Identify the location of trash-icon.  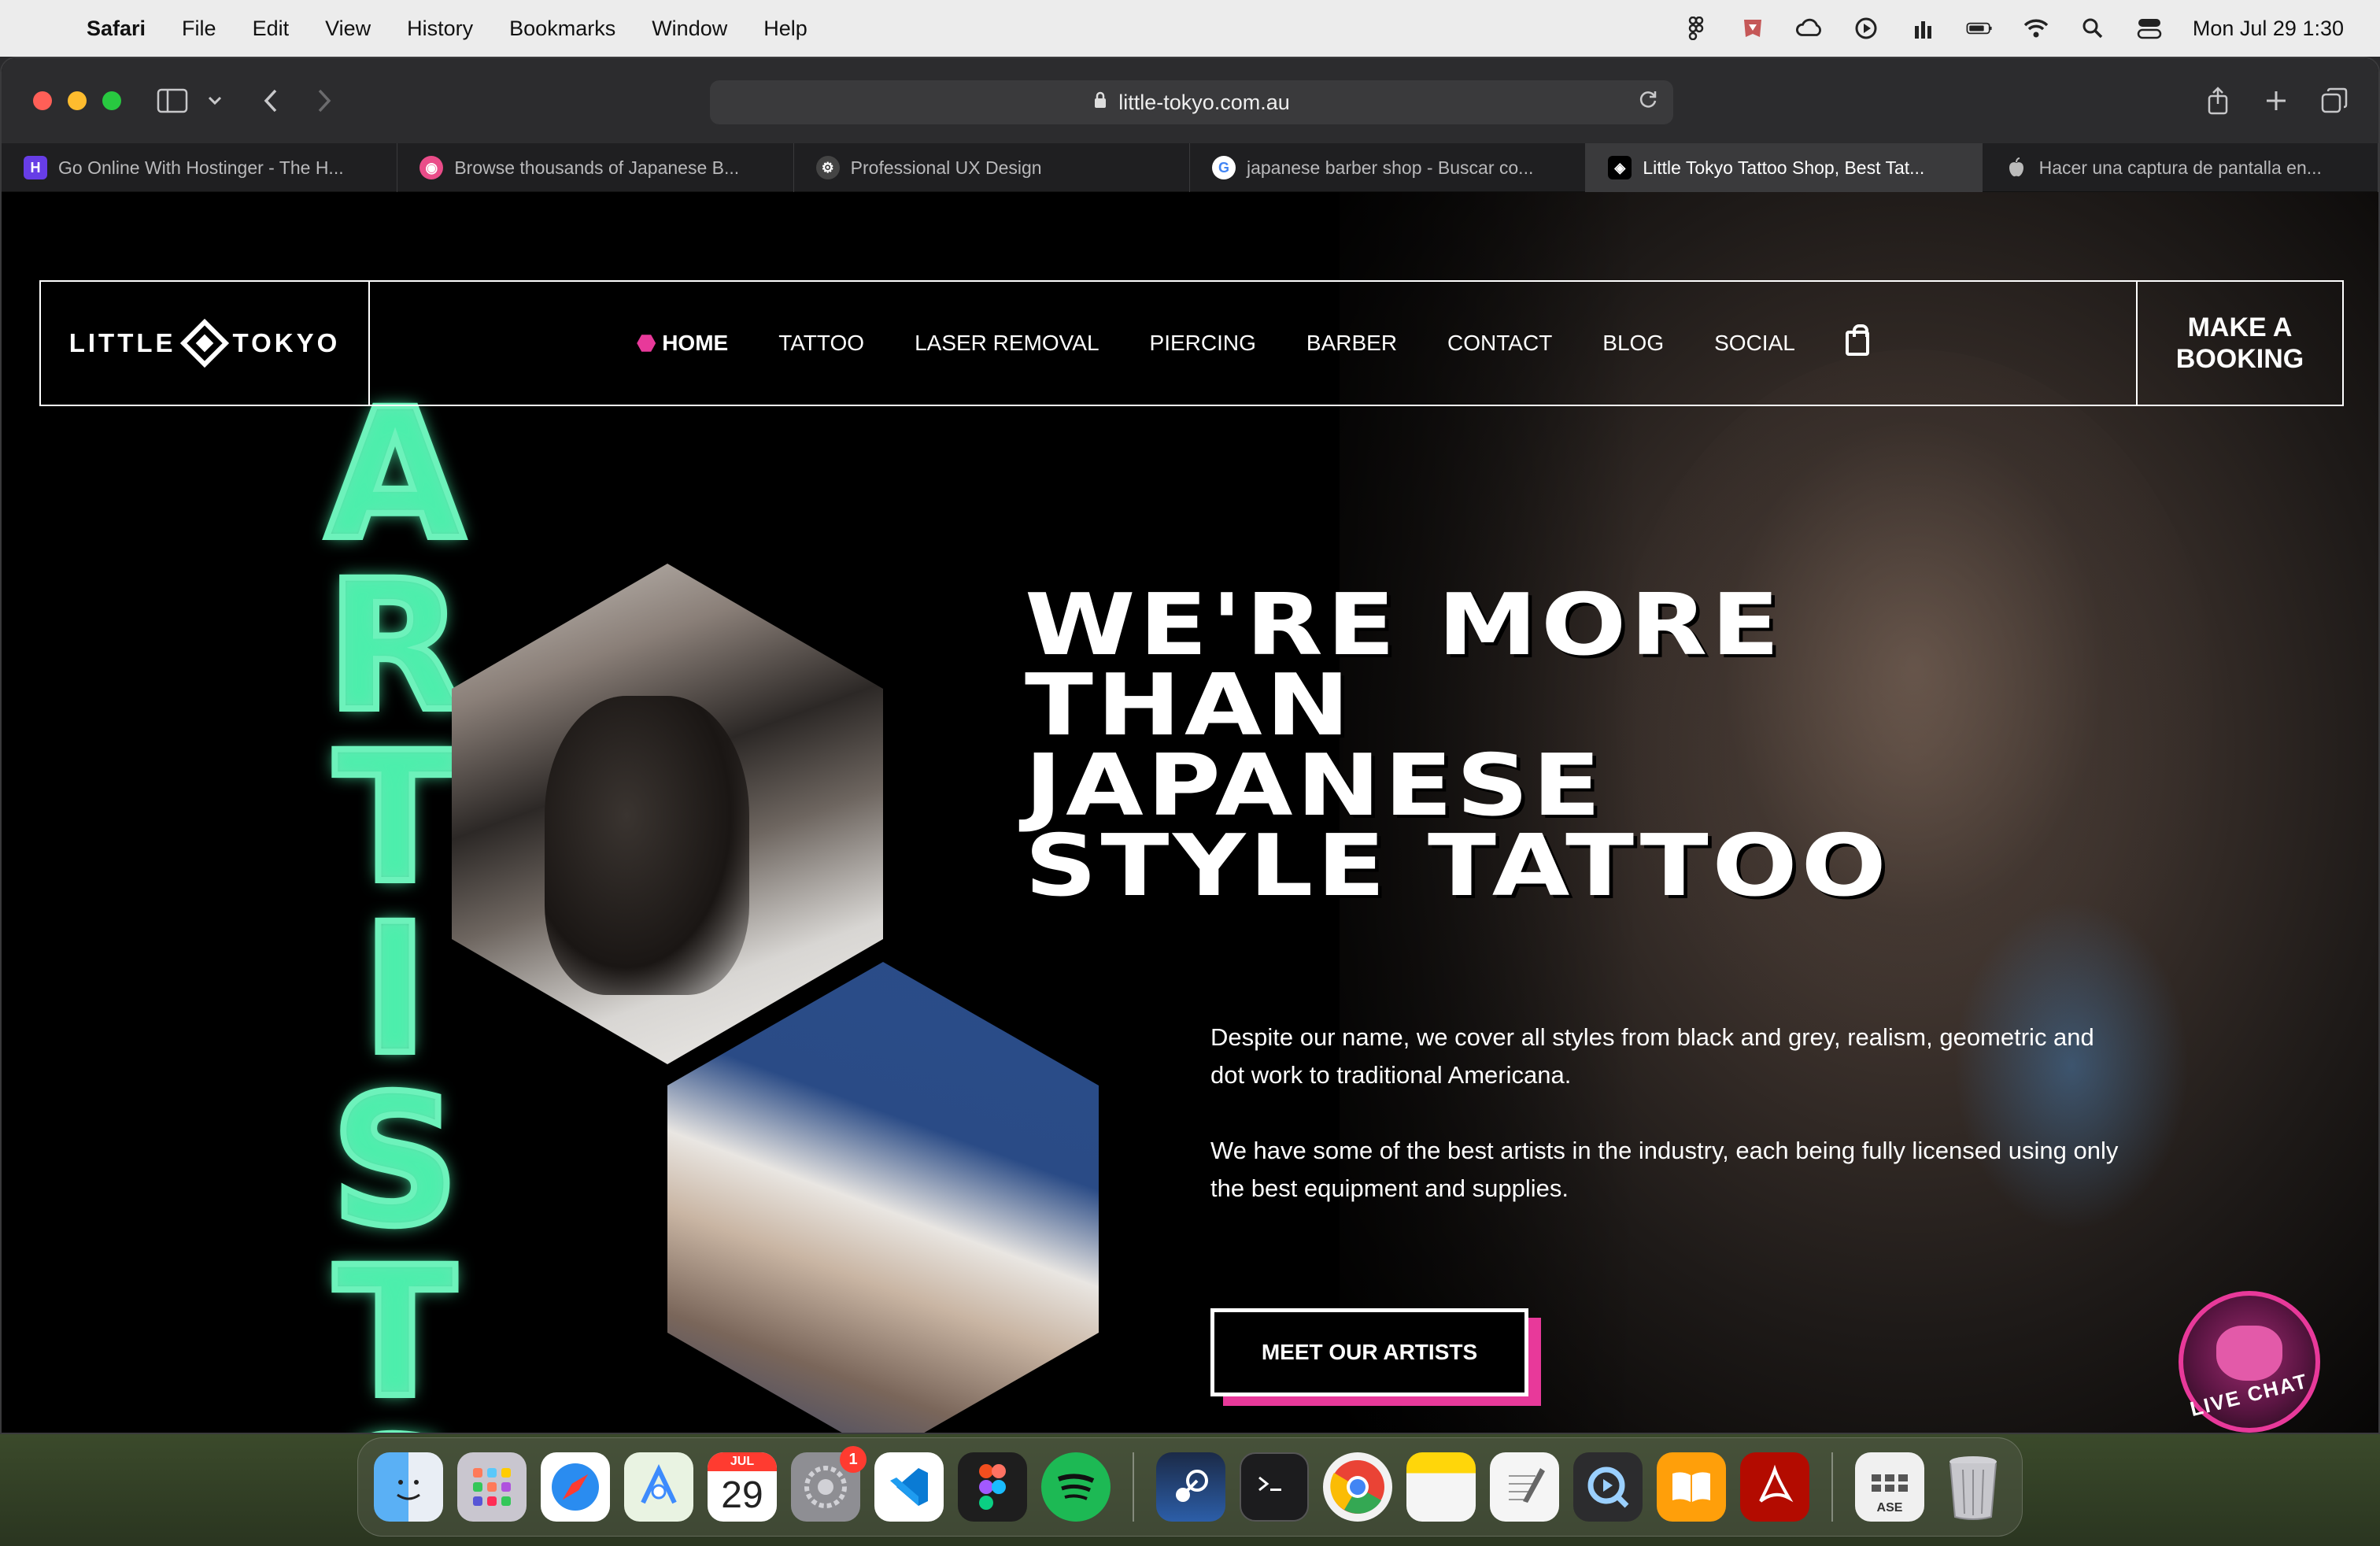
(1973, 1487).